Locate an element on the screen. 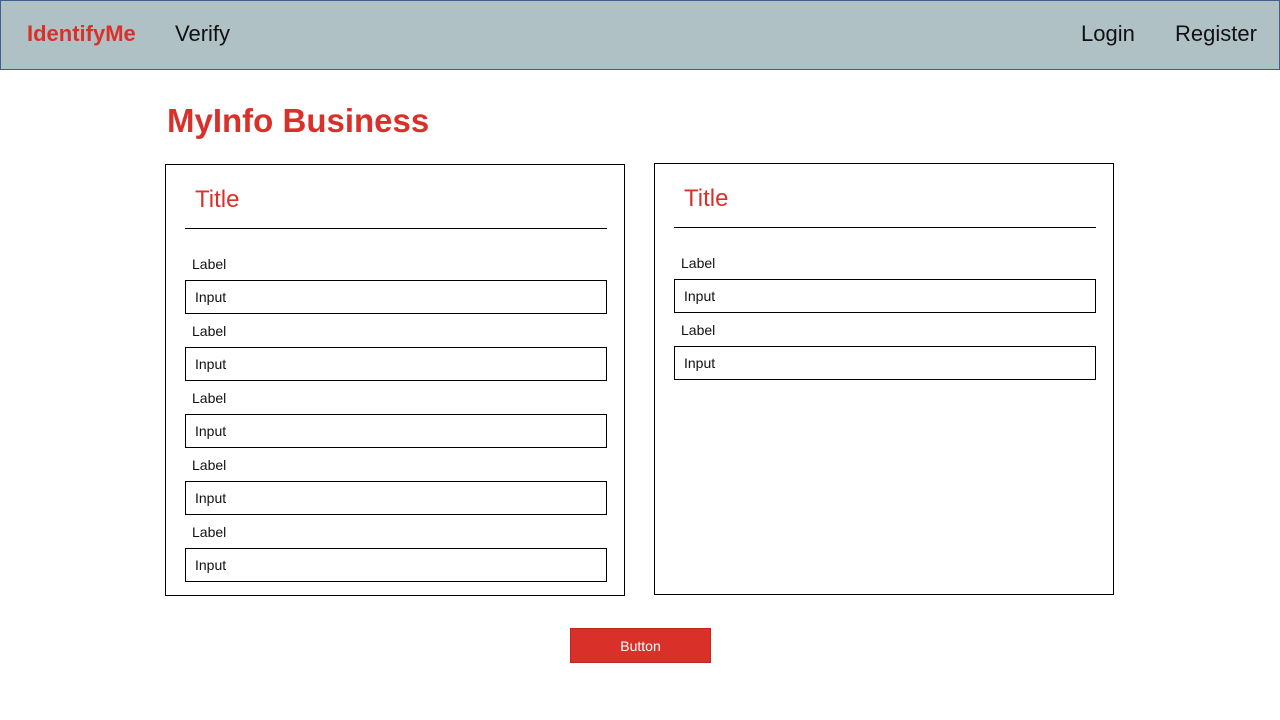 Image resolution: width=1280 pixels, height=720 pixels. brand-logo: IdentifyMe is located at coordinates (81, 34).